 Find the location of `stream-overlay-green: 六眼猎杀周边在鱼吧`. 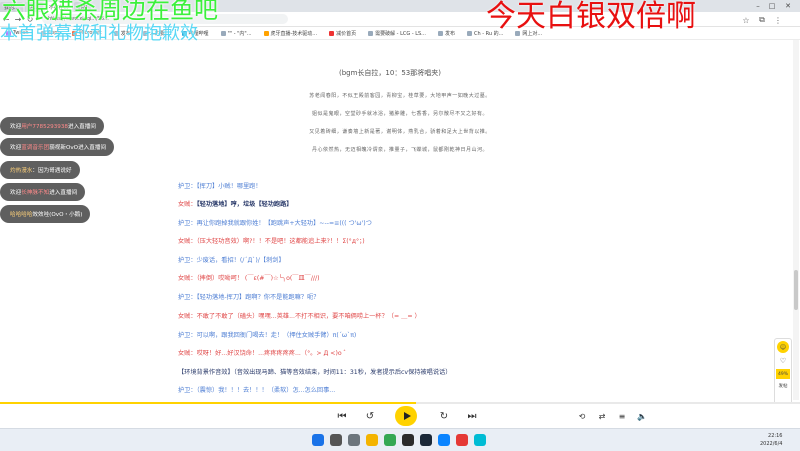

stream-overlay-green: 六眼猎杀周边在鱼吧 is located at coordinates (110, 12).